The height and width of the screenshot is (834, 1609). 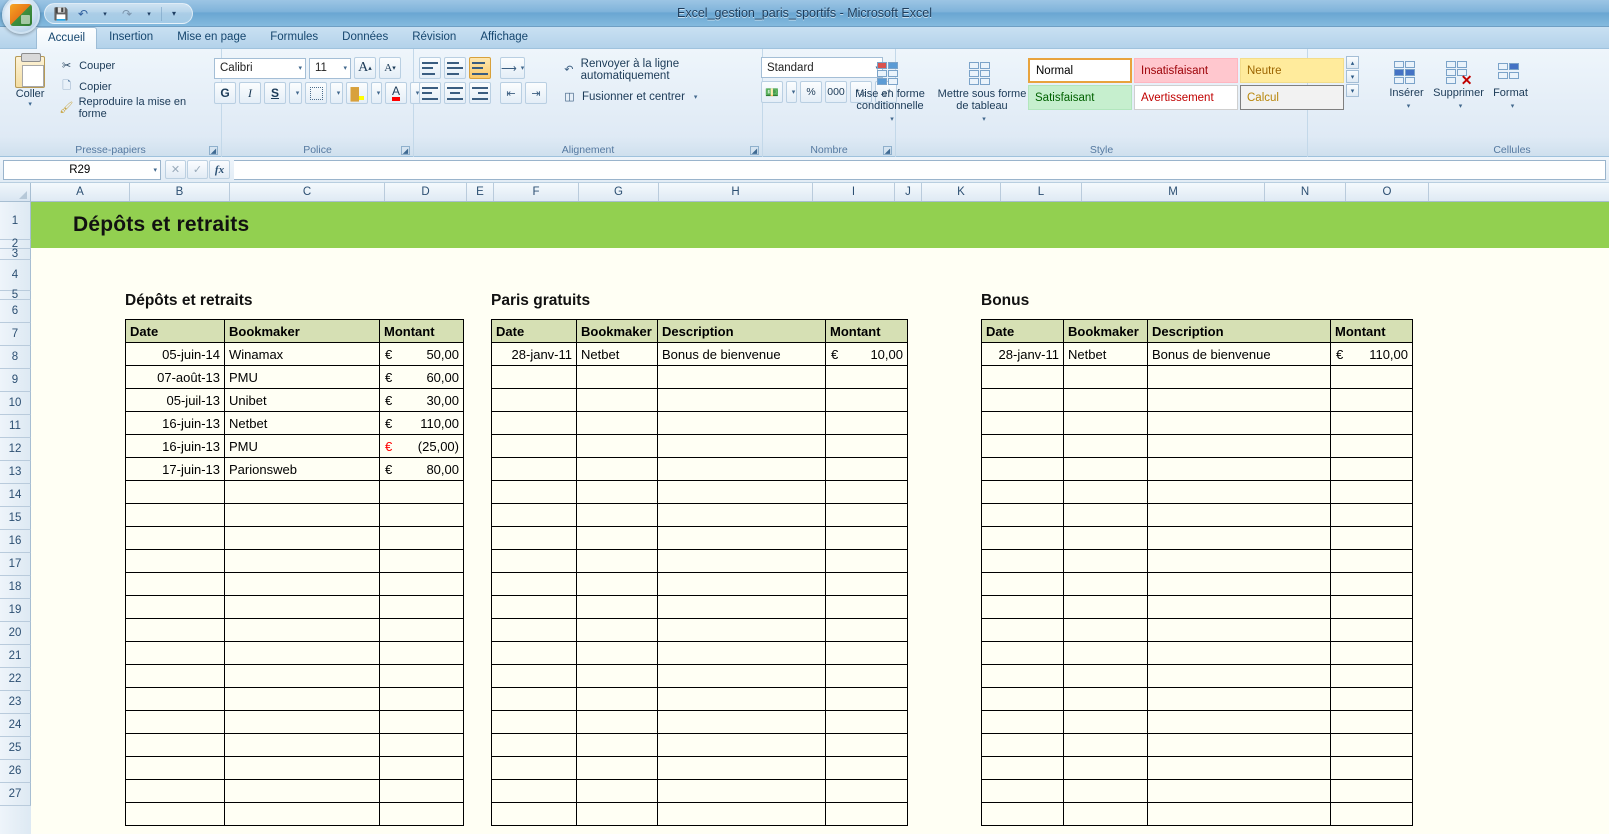 I want to click on row-header-15: 15, so click(x=15, y=518).